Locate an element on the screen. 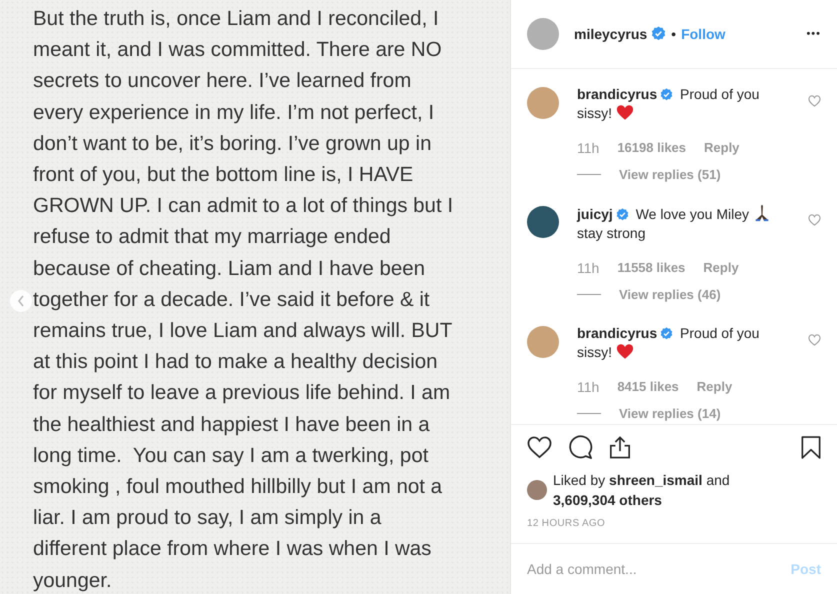 Image resolution: width=837 pixels, height=594 pixels. view-replies-link: View replies (51) is located at coordinates (670, 174).